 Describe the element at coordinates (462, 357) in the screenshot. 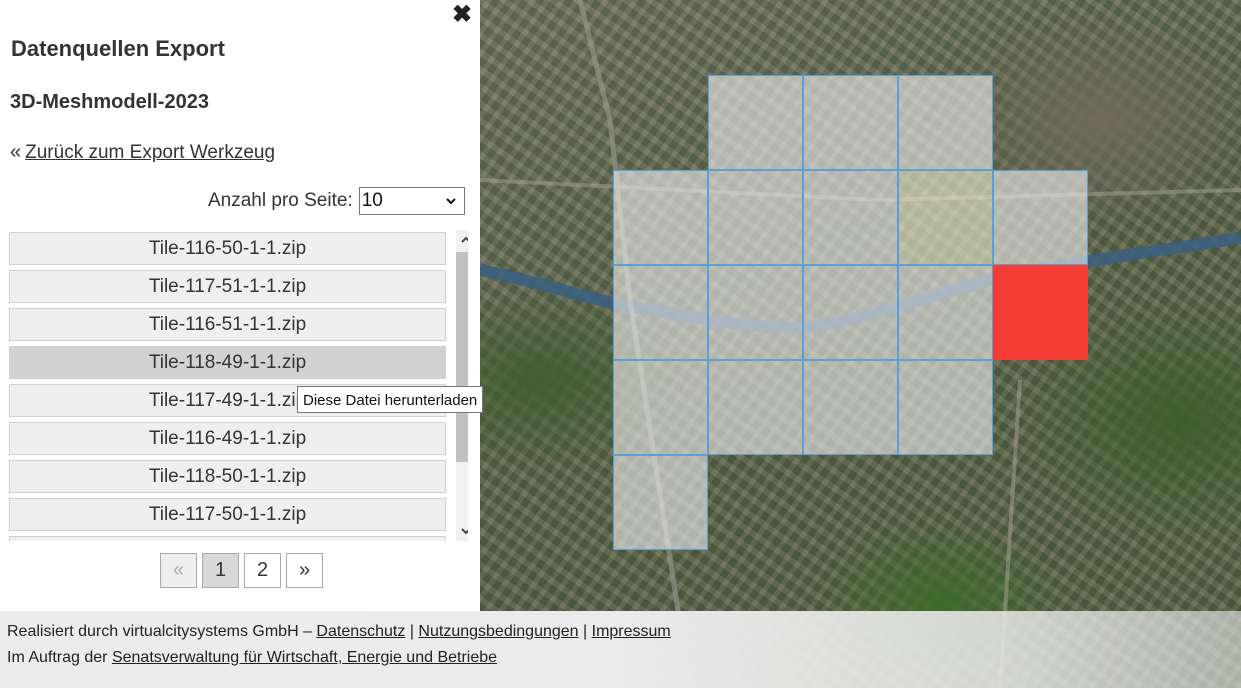

I see `scrollbar-thumb` at that location.